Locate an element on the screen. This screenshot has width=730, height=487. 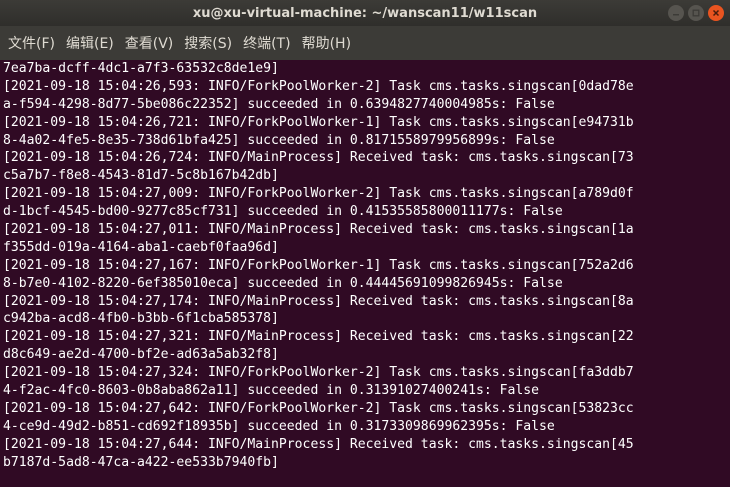
menu-help: 帮助(H) is located at coordinates (326, 43).